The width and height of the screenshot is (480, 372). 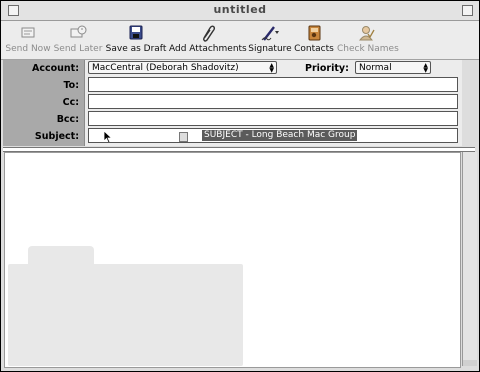 I want to click on check-names-icon, so click(x=366, y=33).